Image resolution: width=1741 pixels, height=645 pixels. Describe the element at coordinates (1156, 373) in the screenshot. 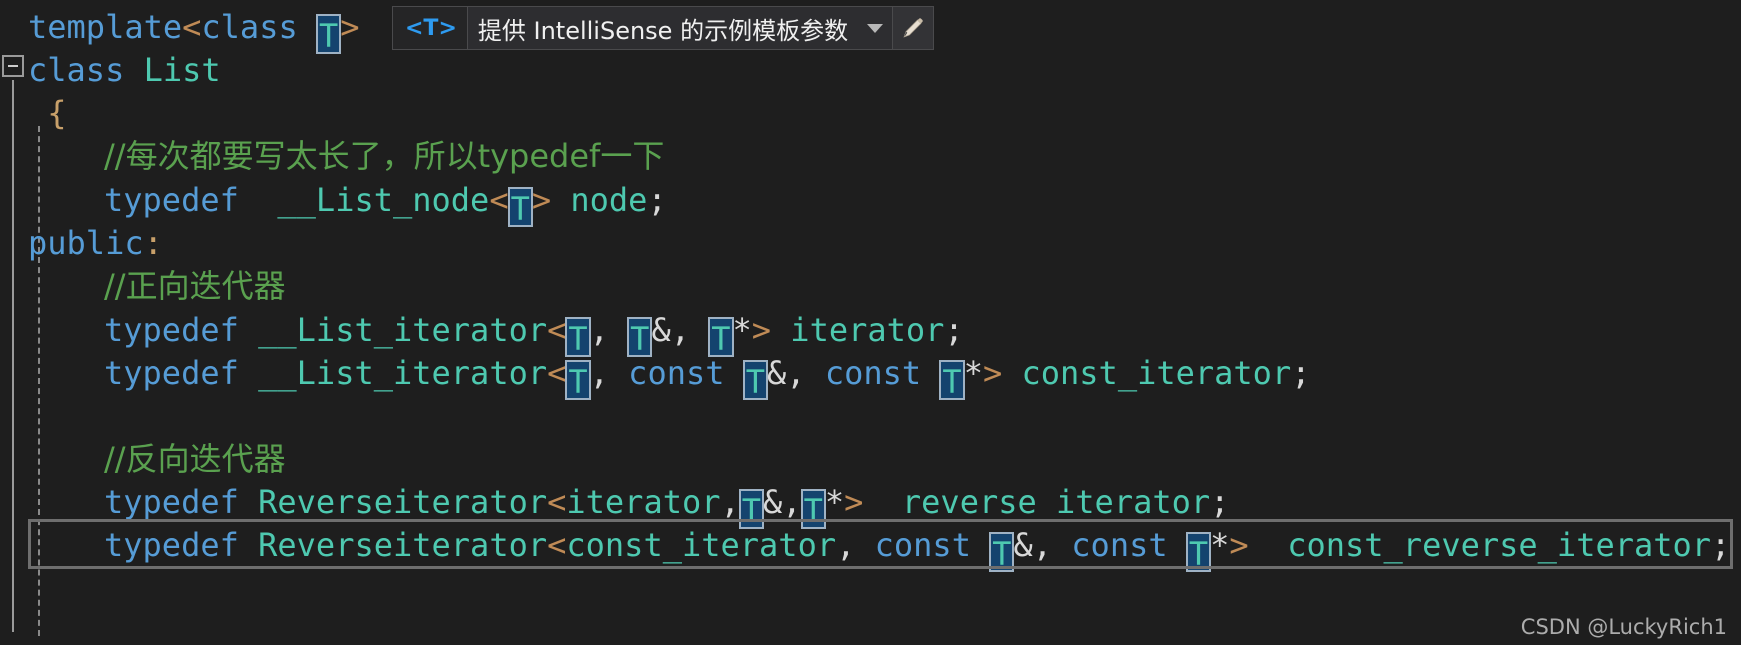

I see `alias-const-iterator: const_iterator` at that location.